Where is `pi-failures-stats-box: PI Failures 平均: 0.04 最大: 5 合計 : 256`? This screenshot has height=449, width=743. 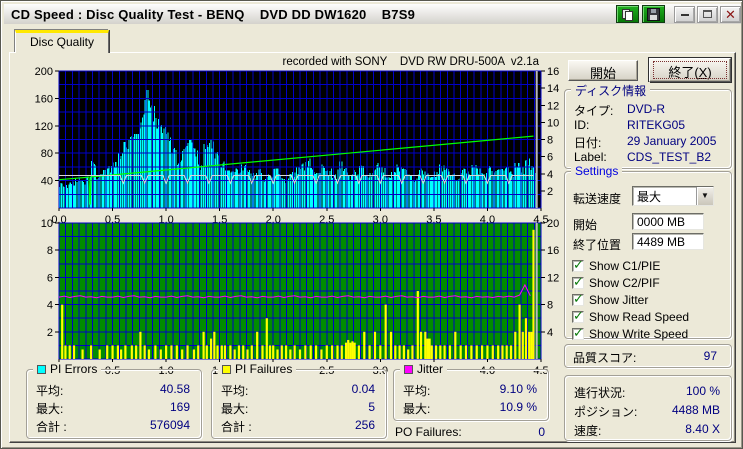
pi-failures-stats-box: PI Failures 平均: 0.04 最大: 5 合計 : 256 is located at coordinates (299, 400).